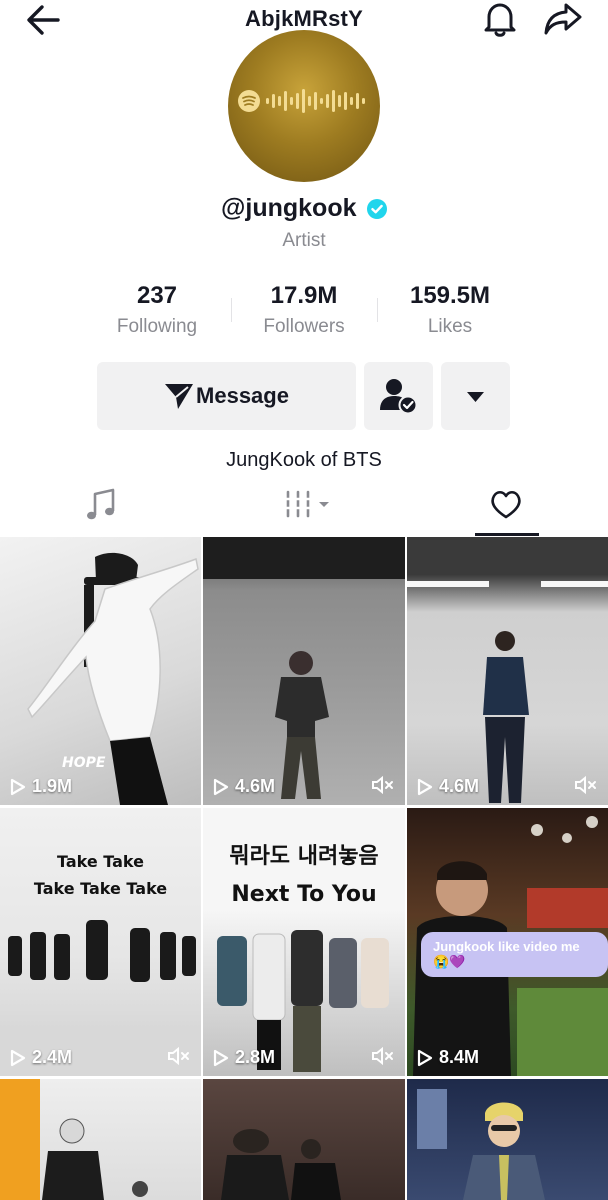 The height and width of the screenshot is (1200, 608). Describe the element at coordinates (304, 240) in the screenshot. I see `profile-category: Artist` at that location.